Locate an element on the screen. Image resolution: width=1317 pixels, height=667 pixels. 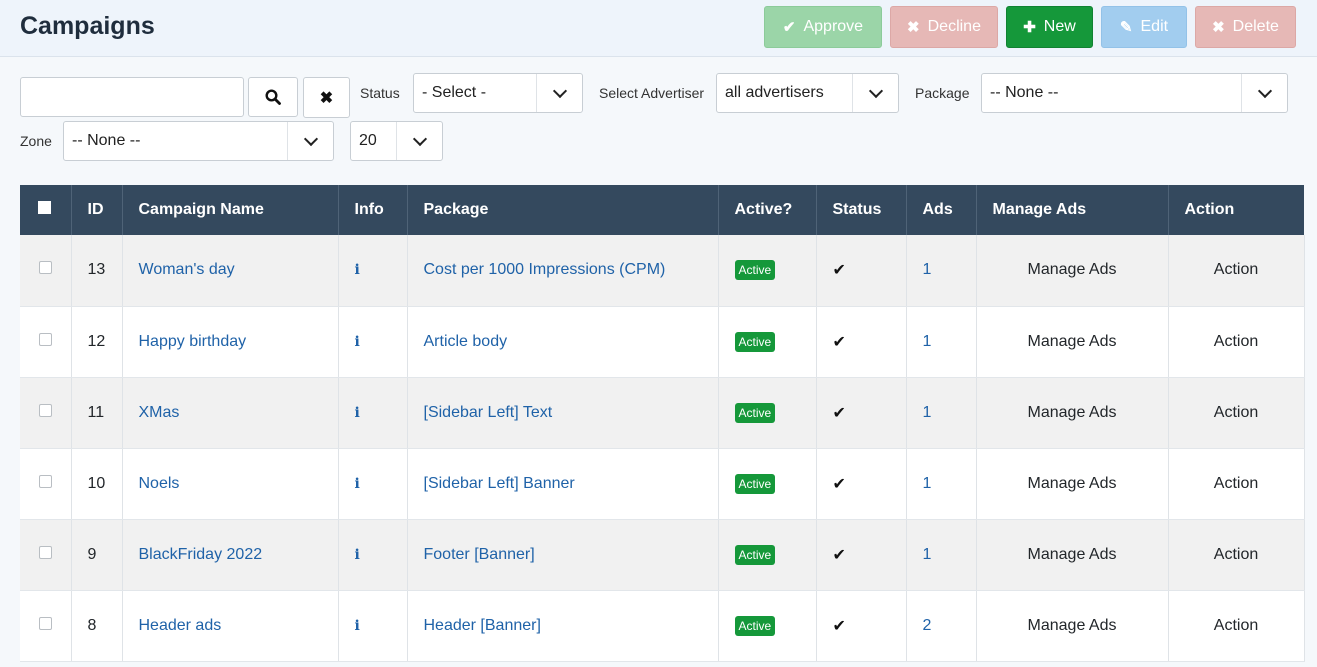
advertiser-filter-label: Select Advertiser is located at coordinates (652, 93).